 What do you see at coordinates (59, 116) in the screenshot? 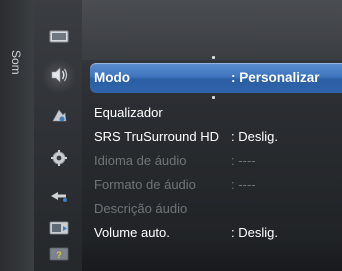
I see `channel-icon` at bounding box center [59, 116].